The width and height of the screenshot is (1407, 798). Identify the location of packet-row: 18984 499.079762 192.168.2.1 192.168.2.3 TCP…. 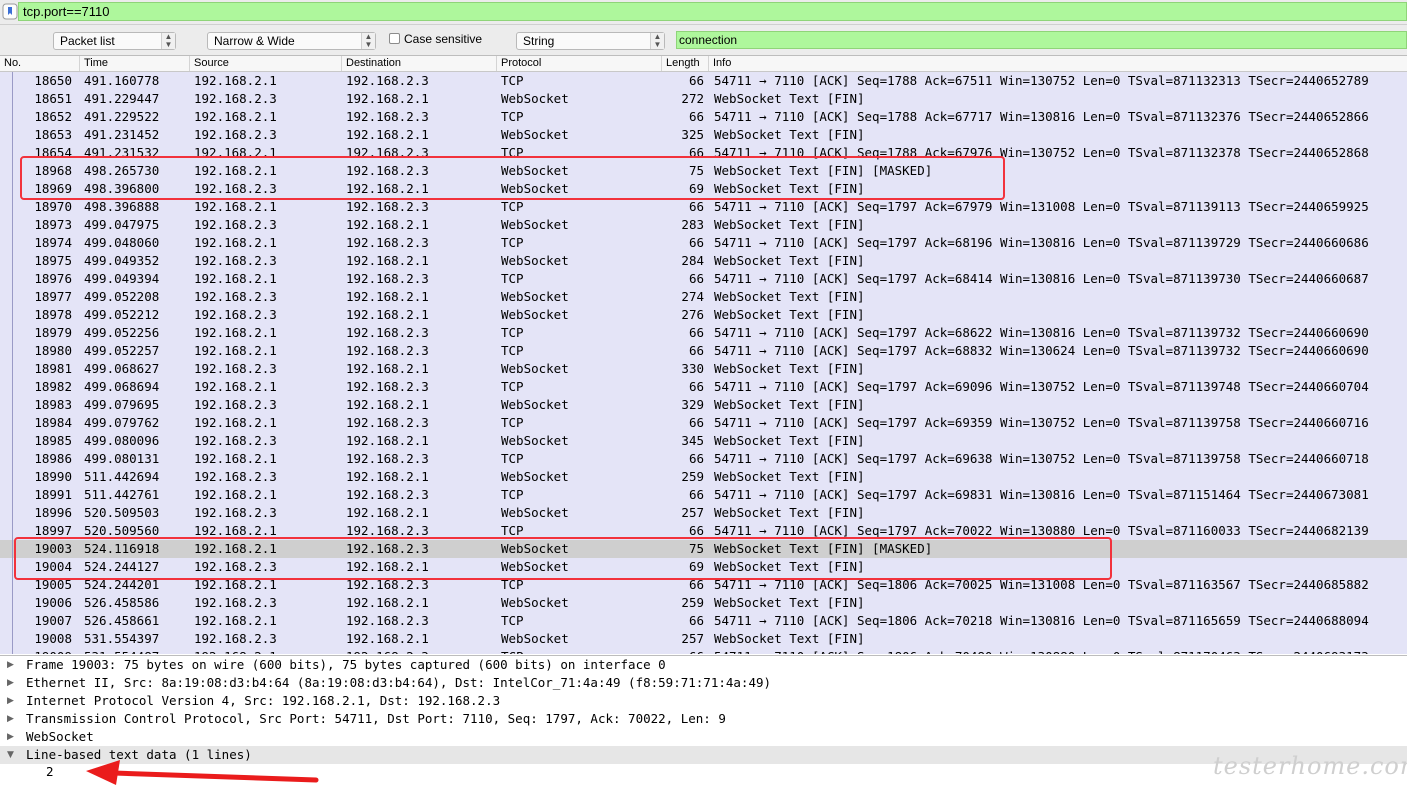
(703, 423).